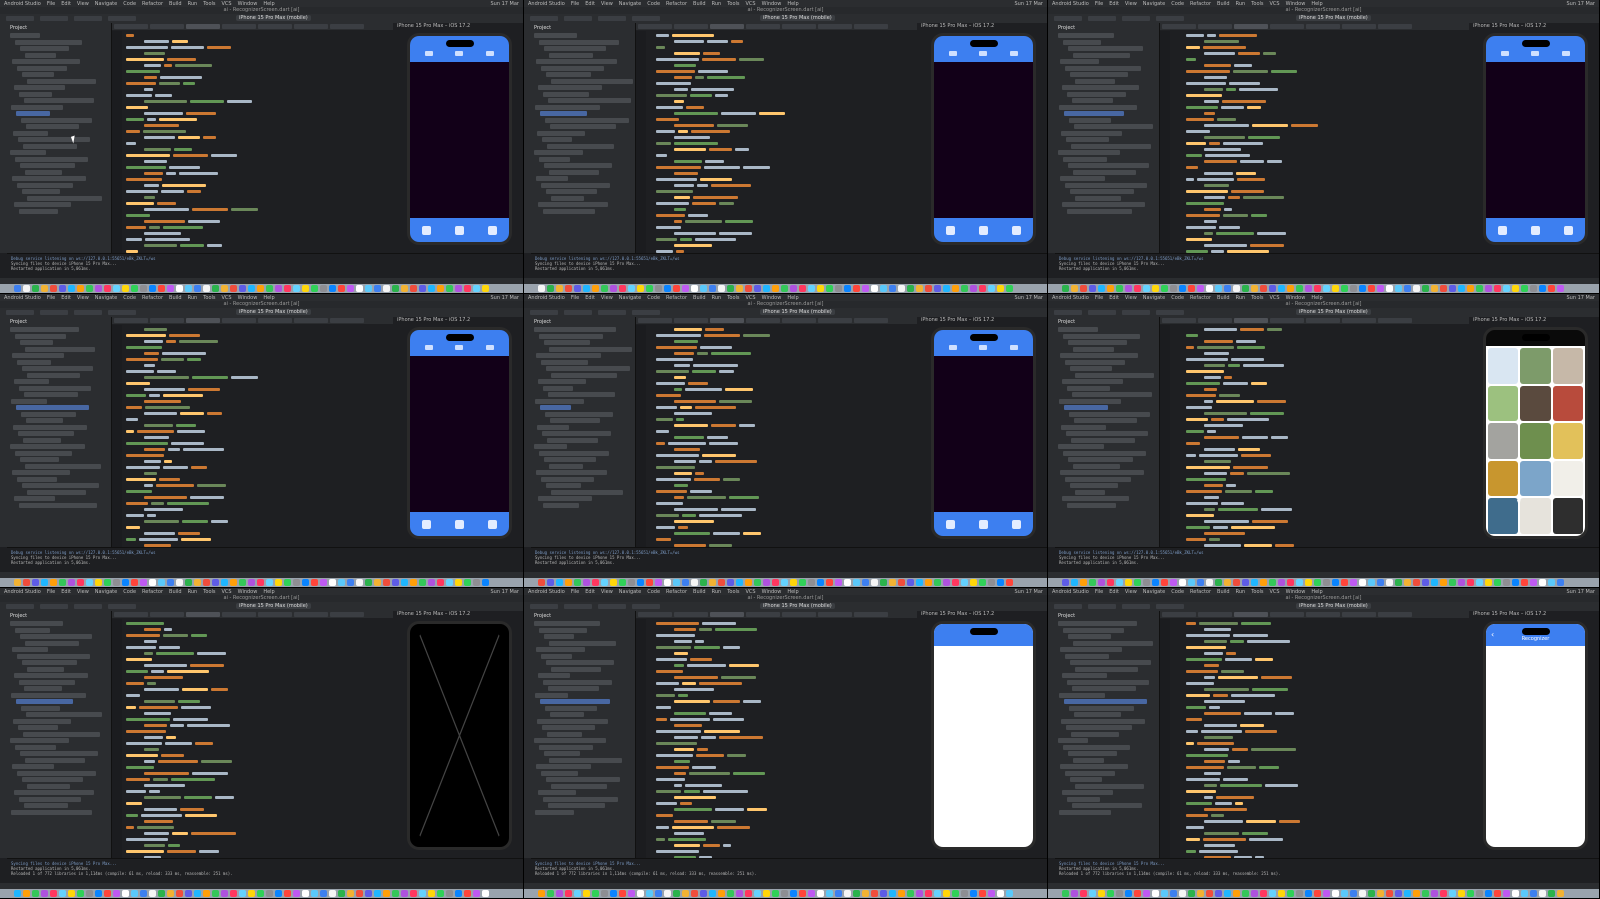 This screenshot has width=1600, height=899. Describe the element at coordinates (575, 4) in the screenshot. I see `menu-item: File` at that location.